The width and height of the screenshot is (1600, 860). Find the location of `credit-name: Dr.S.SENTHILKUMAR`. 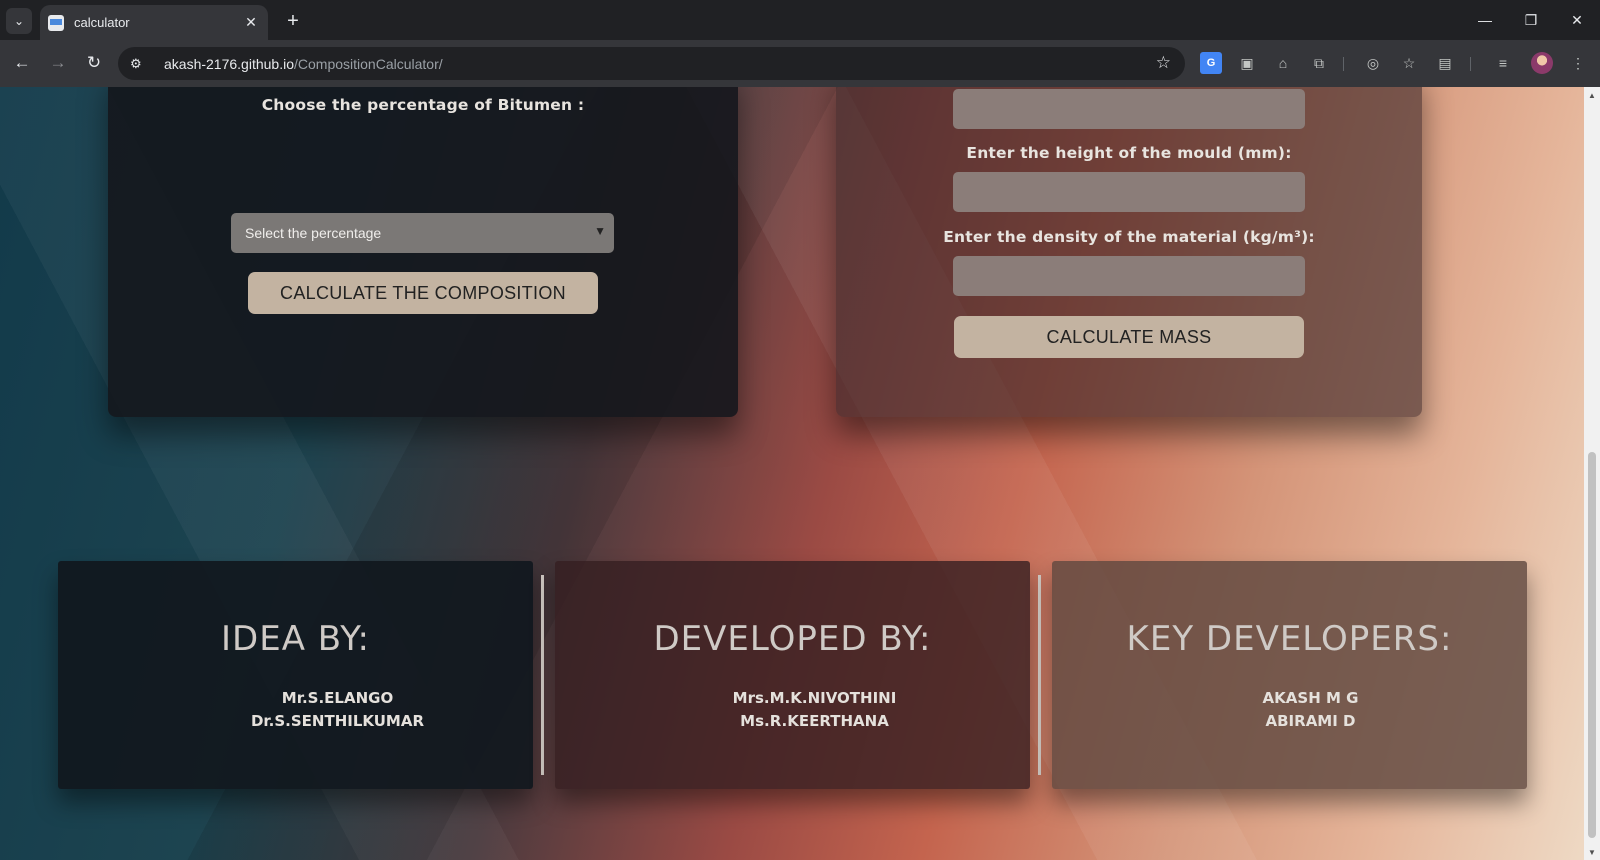

credit-name: Dr.S.SENTHILKUMAR is located at coordinates (337, 721).